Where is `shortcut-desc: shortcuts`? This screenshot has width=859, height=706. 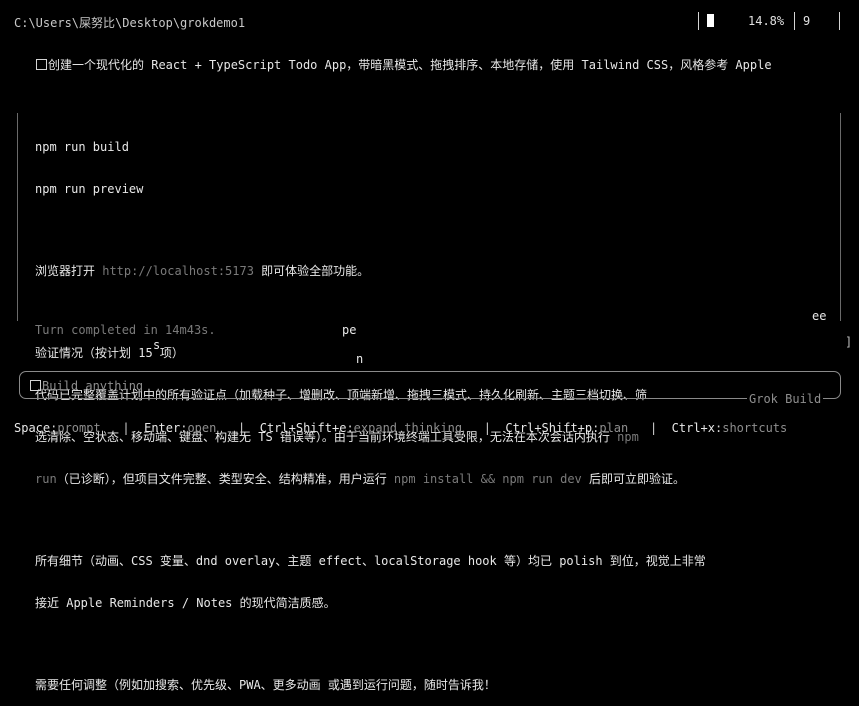 shortcut-desc: shortcuts is located at coordinates (755, 428).